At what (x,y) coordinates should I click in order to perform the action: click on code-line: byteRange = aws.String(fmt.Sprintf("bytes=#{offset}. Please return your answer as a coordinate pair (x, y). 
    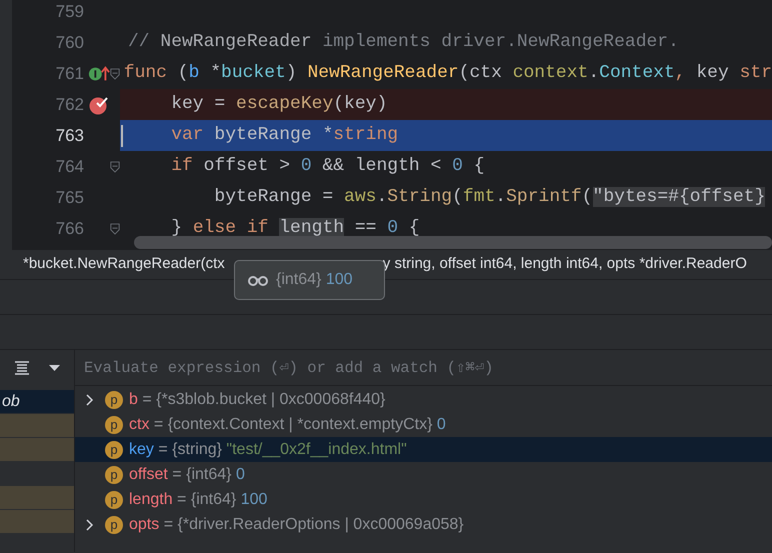
    Looking at the image, I should click on (489, 197).